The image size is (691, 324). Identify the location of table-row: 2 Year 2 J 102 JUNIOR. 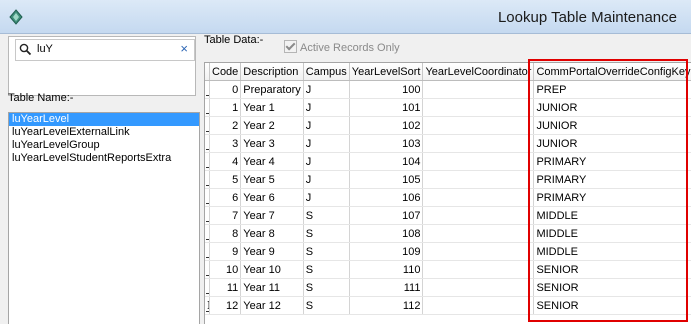
(448, 125).